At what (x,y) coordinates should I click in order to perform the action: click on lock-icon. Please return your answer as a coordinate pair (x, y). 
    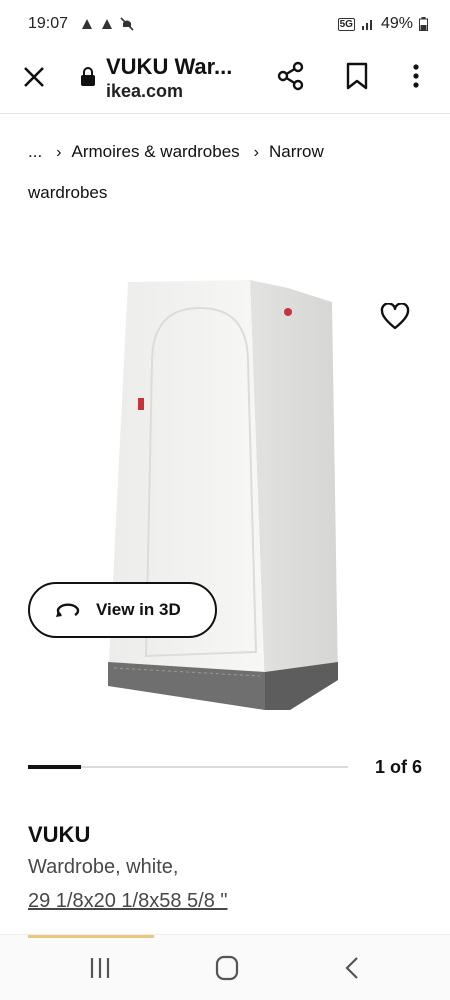
    Looking at the image, I should click on (88, 77).